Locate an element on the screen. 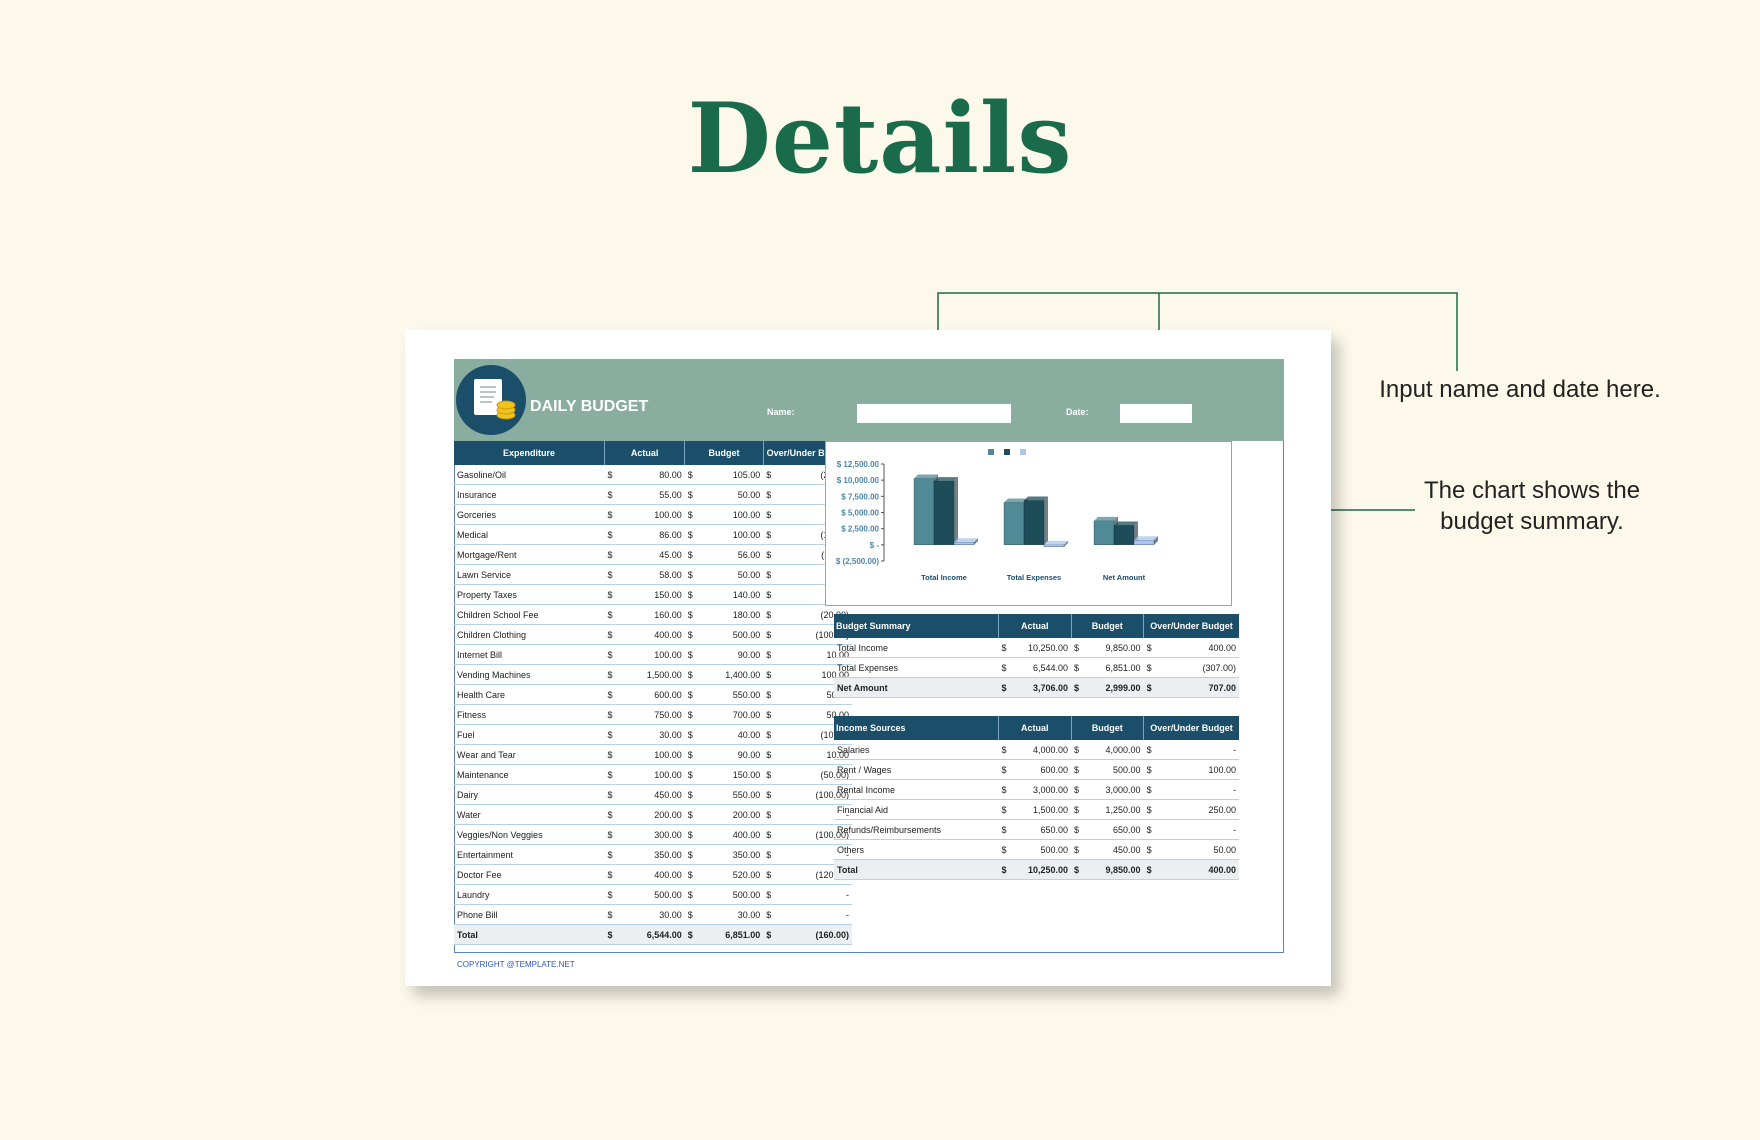 Image resolution: width=1760 pixels, height=1140 pixels. table-row: Rental Income $3,000.00 $3,000.00 $ - is located at coordinates (1036, 789).